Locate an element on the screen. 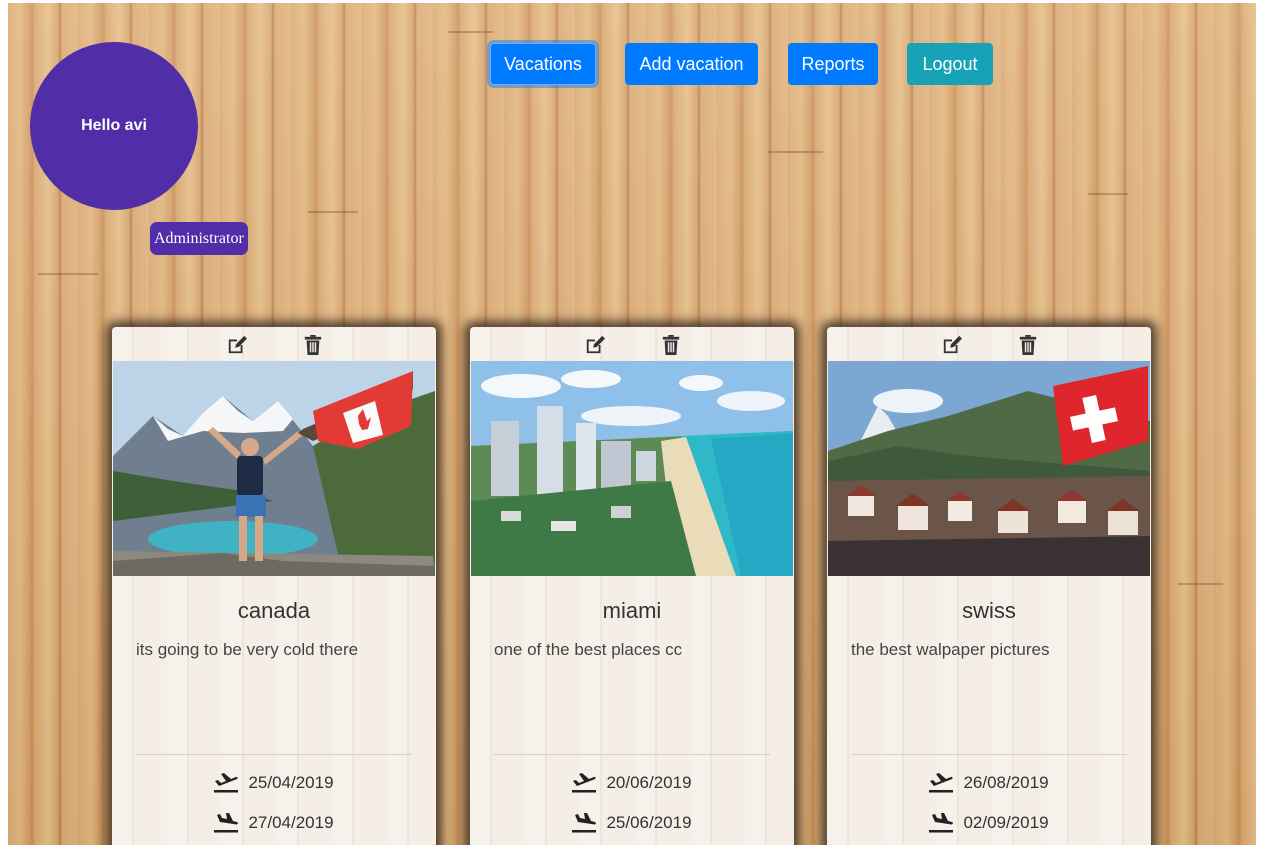 The height and width of the screenshot is (845, 1265). role-badge: Administrator is located at coordinates (199, 238).